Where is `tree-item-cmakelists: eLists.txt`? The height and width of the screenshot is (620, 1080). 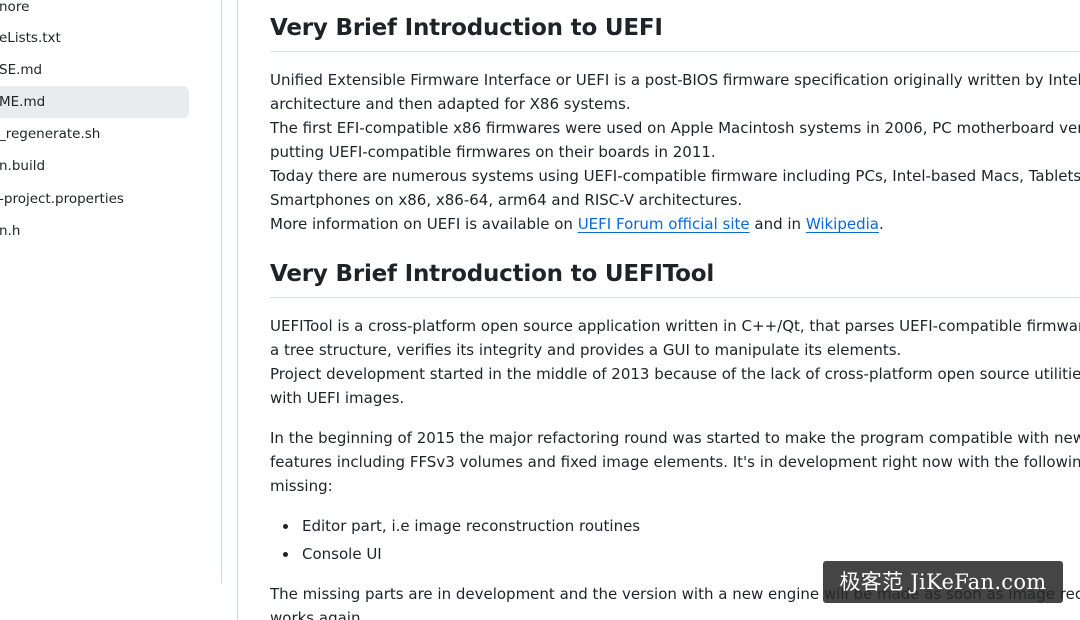
tree-item-cmakelists: eLists.txt is located at coordinates (94, 38).